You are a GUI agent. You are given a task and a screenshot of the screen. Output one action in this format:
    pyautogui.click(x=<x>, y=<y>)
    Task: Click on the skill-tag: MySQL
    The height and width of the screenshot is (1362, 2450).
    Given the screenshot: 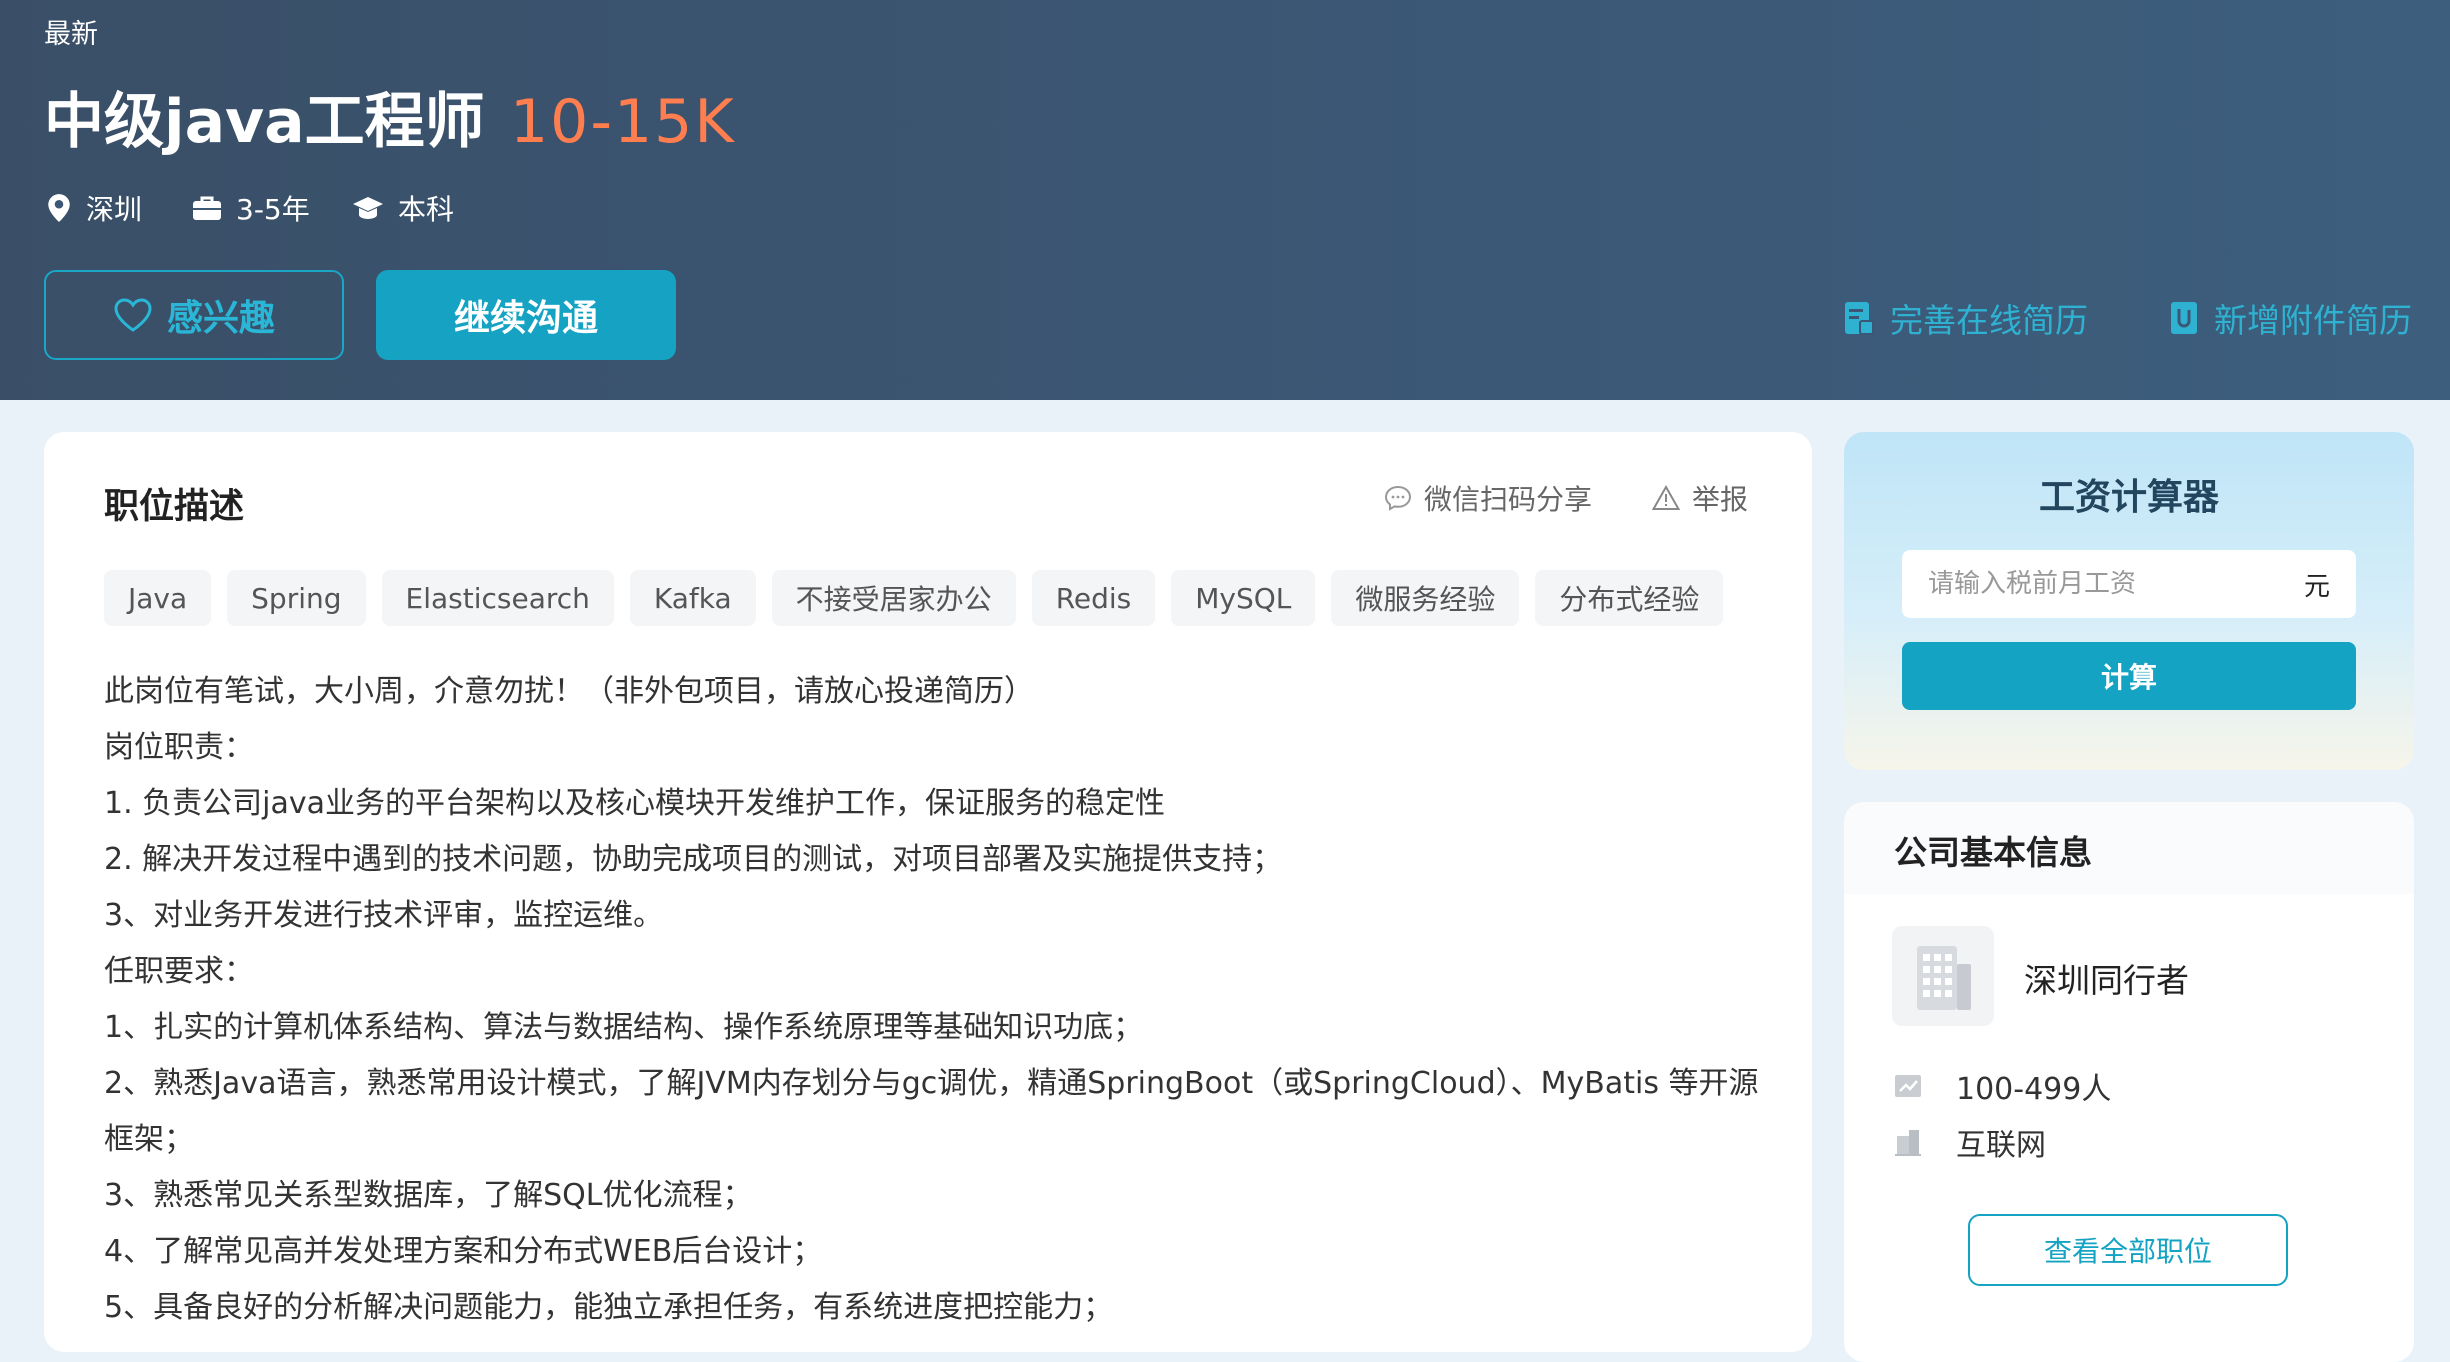 What is the action you would take?
    pyautogui.click(x=1243, y=598)
    